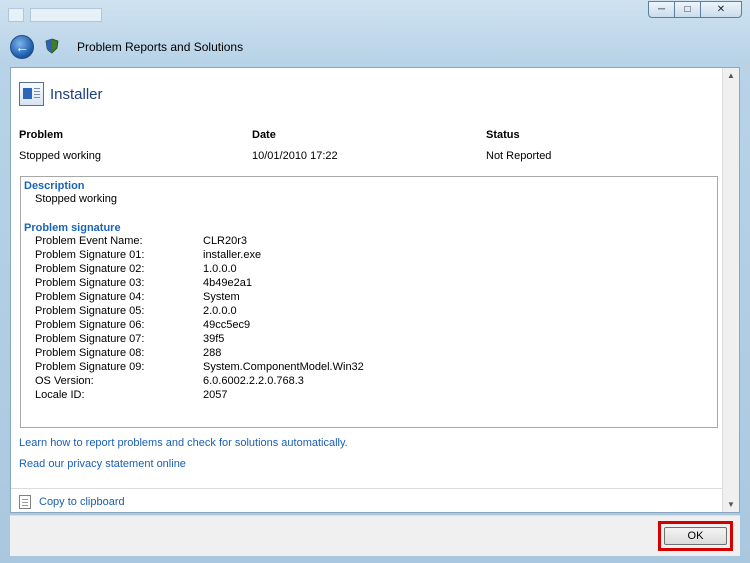  What do you see at coordinates (215, 395) in the screenshot?
I see `signature-value: 2057` at bounding box center [215, 395].